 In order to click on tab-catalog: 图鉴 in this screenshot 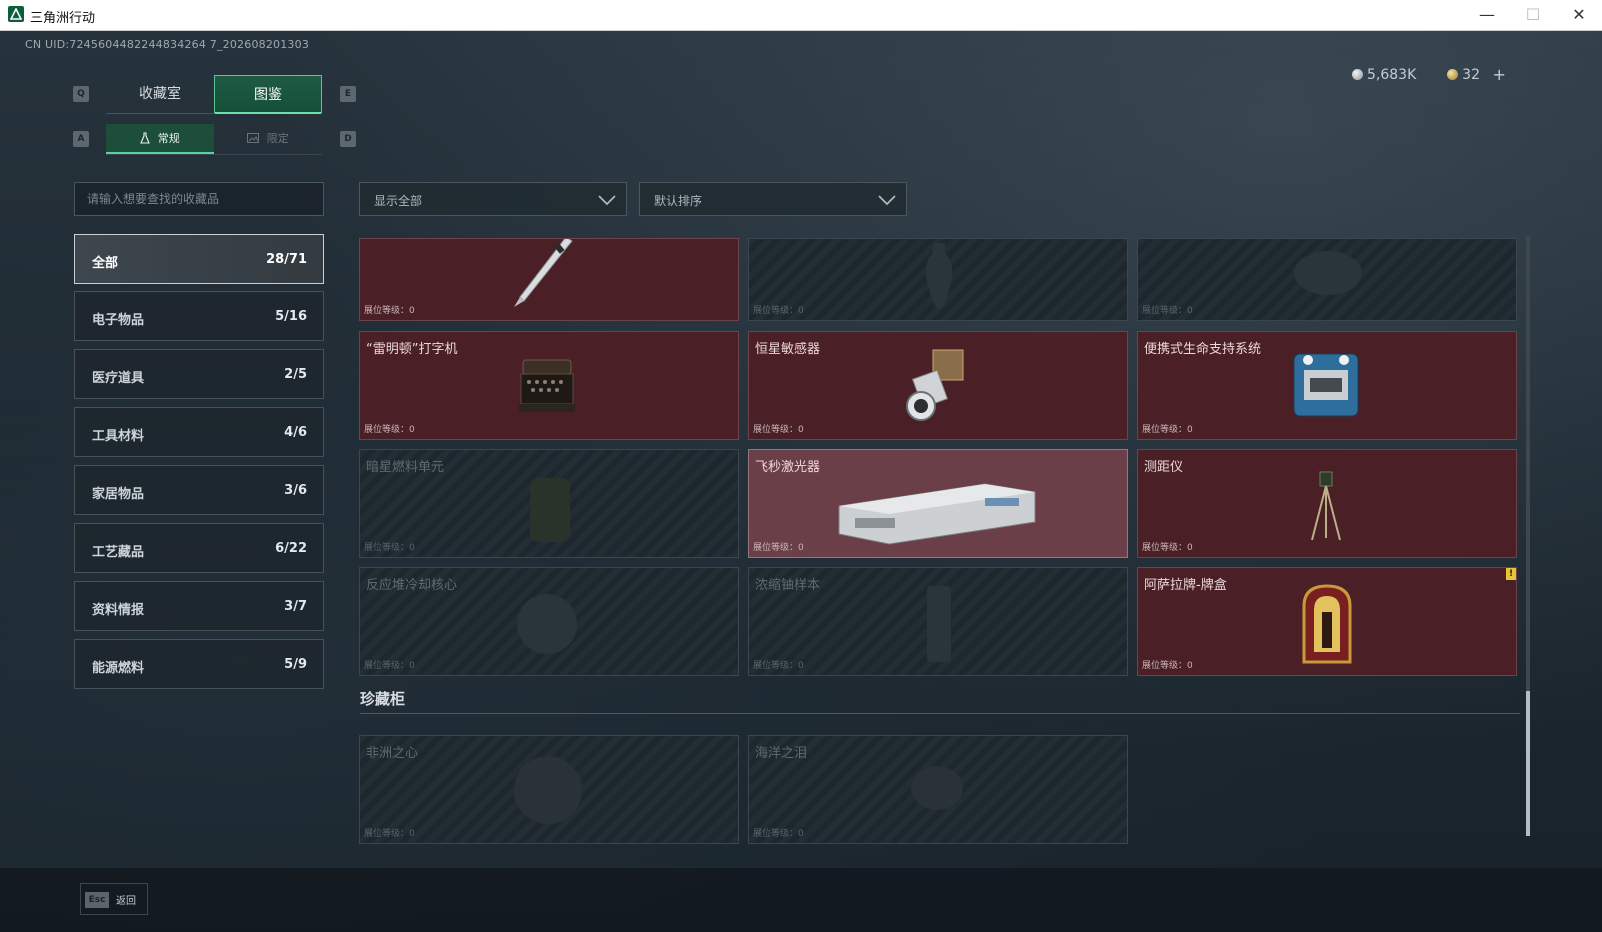, I will do `click(268, 94)`.